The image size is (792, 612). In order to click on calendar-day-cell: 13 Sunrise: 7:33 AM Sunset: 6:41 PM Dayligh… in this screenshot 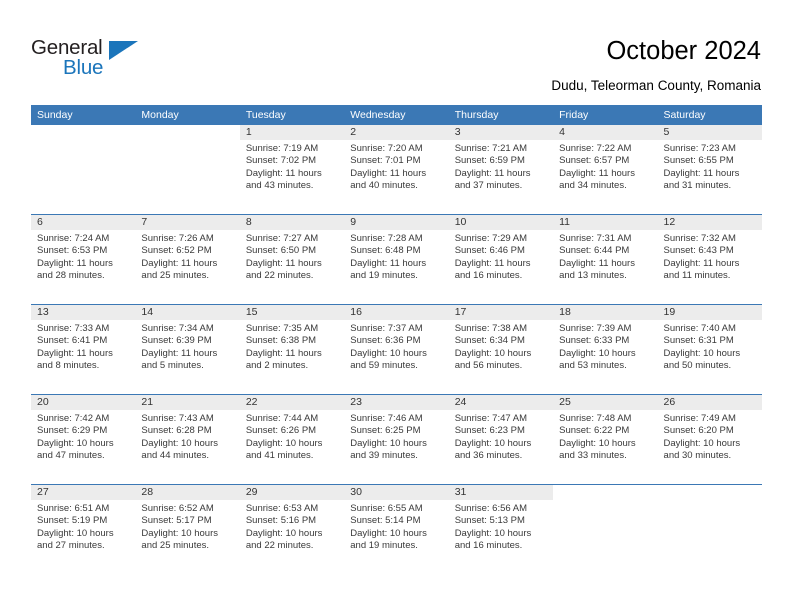, I will do `click(83, 349)`.